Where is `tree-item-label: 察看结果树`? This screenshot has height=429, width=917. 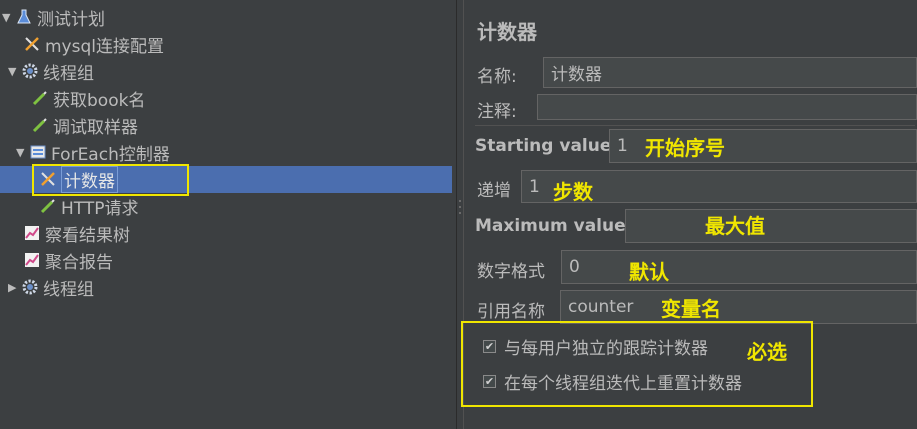 tree-item-label: 察看结果树 is located at coordinates (87, 235).